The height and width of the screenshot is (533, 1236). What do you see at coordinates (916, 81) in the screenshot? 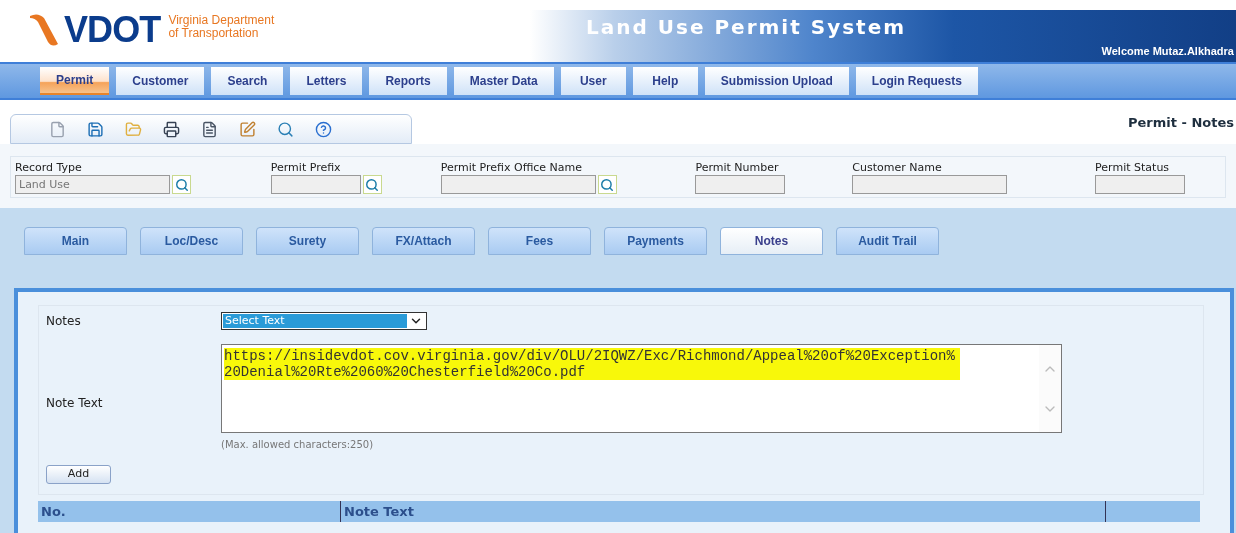
I see `nav-tab: Login Requests` at bounding box center [916, 81].